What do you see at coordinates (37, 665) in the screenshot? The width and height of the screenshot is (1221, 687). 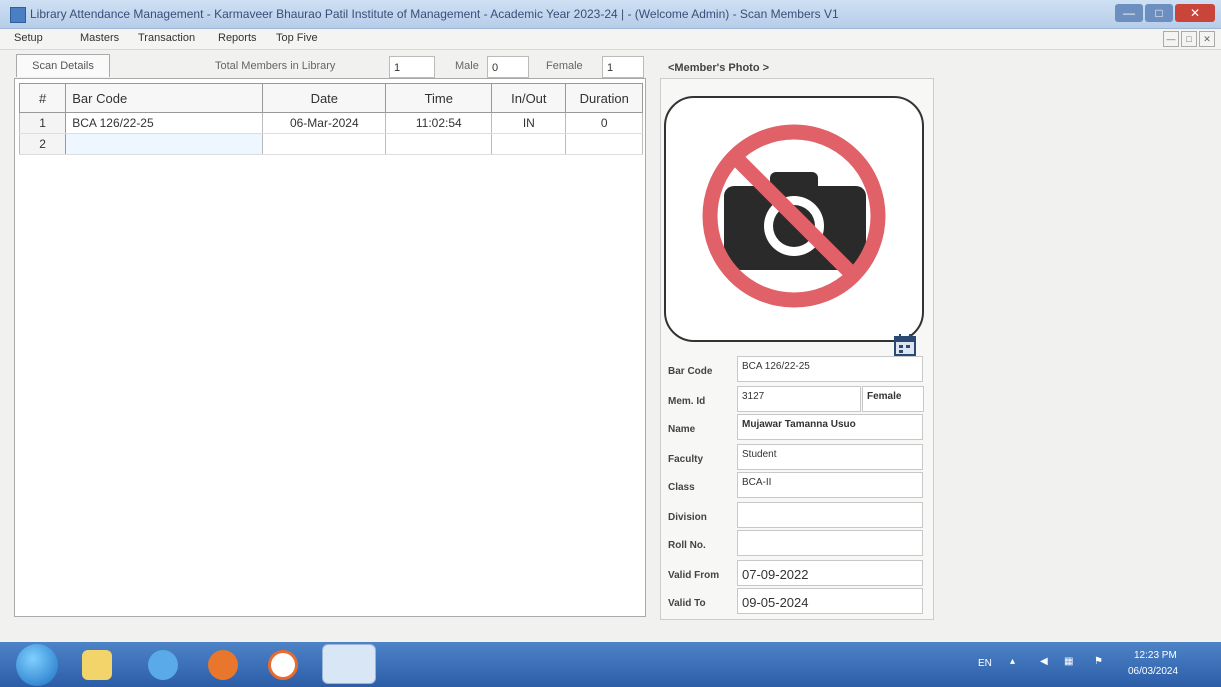 I see `start-button` at bounding box center [37, 665].